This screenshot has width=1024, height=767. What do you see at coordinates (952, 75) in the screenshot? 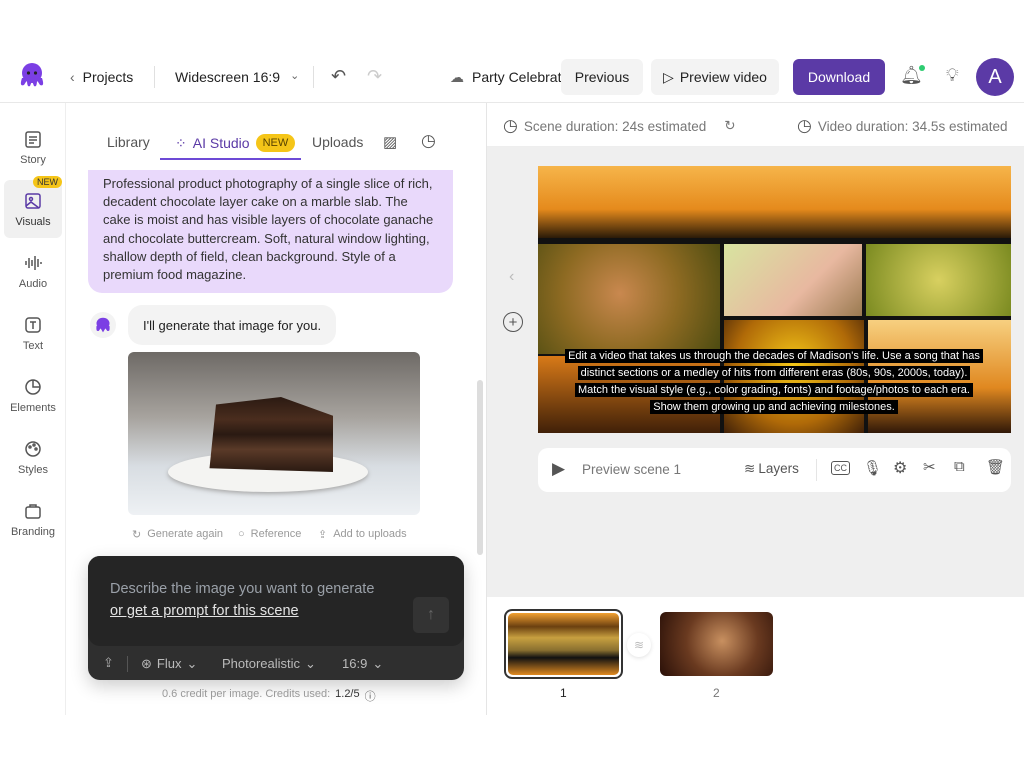
I see `lightbulb-icon: 💡︎` at bounding box center [952, 75].